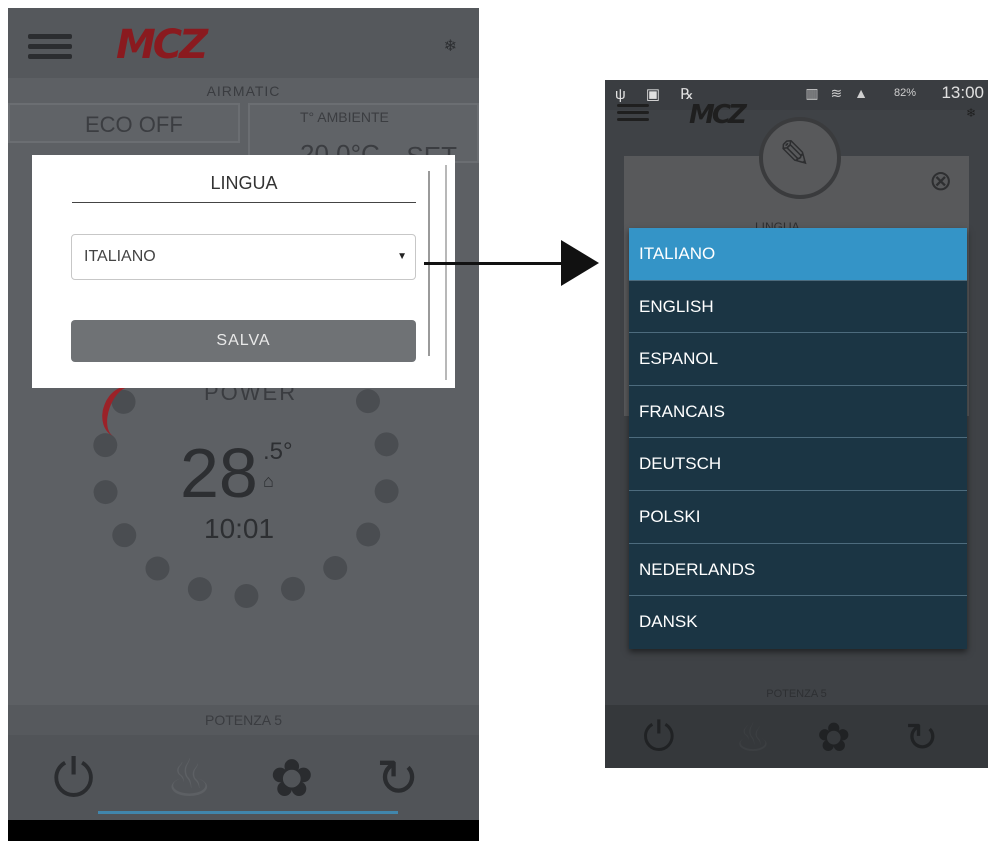 This screenshot has height=841, width=988. Describe the element at coordinates (798, 622) in the screenshot. I see `language-option: DANSK` at that location.